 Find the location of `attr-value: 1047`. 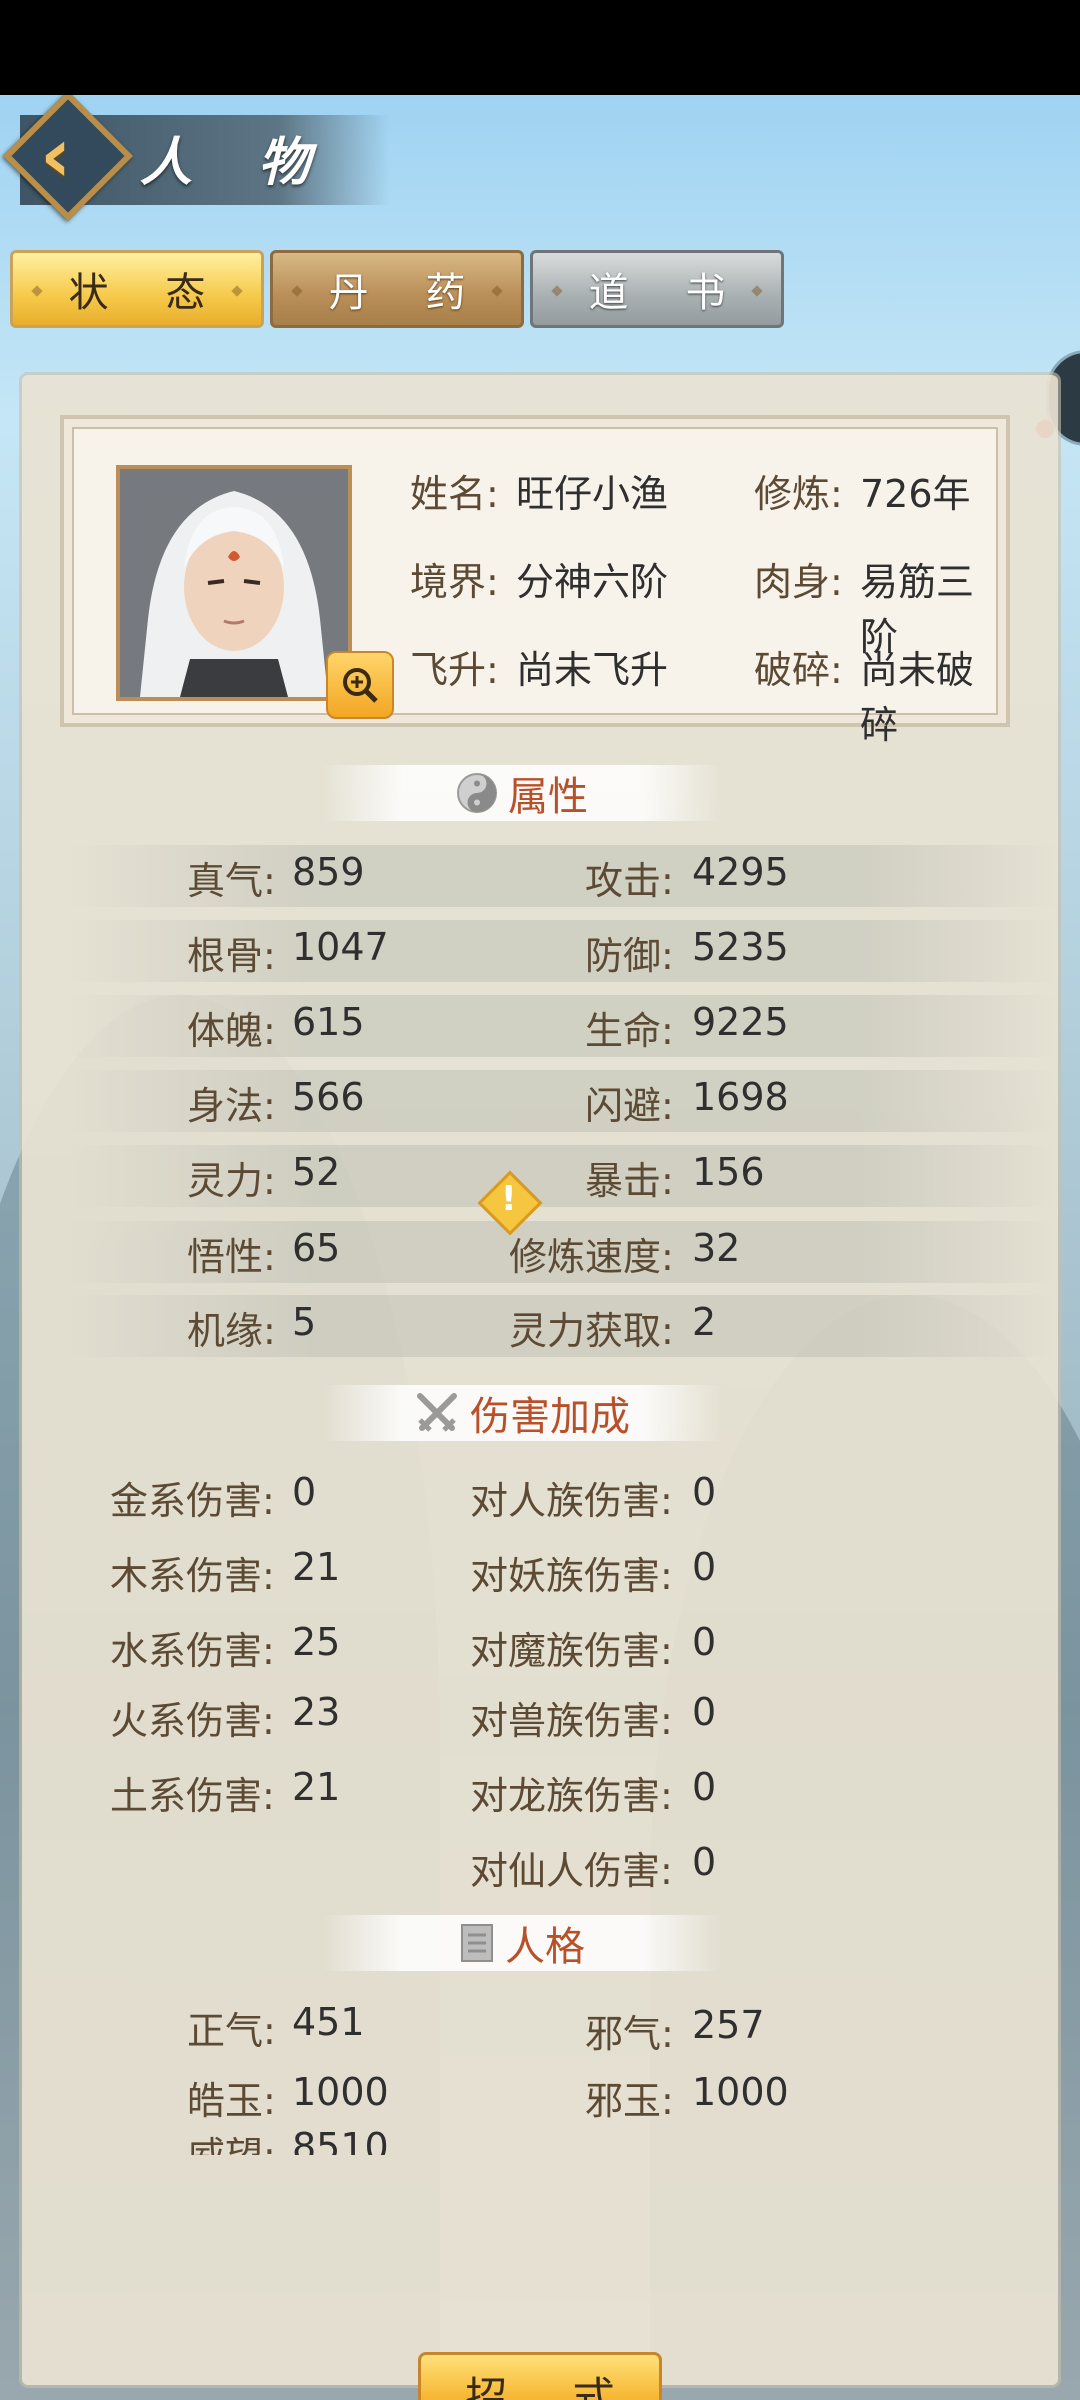

attr-value: 1047 is located at coordinates (340, 947).